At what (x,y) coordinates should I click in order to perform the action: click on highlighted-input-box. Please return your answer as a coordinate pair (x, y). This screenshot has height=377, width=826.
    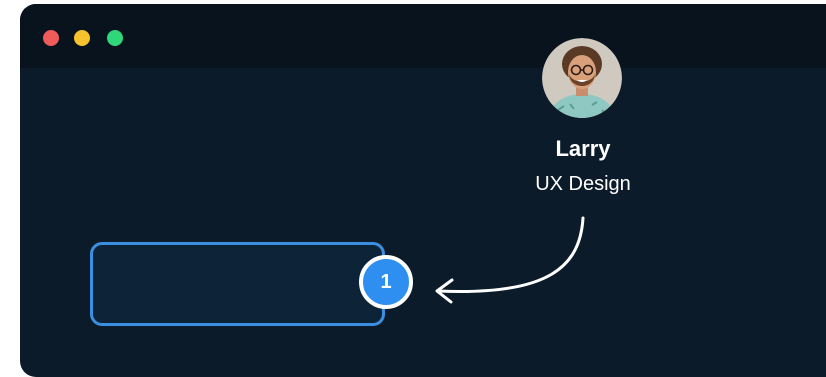
    Looking at the image, I should click on (237, 284).